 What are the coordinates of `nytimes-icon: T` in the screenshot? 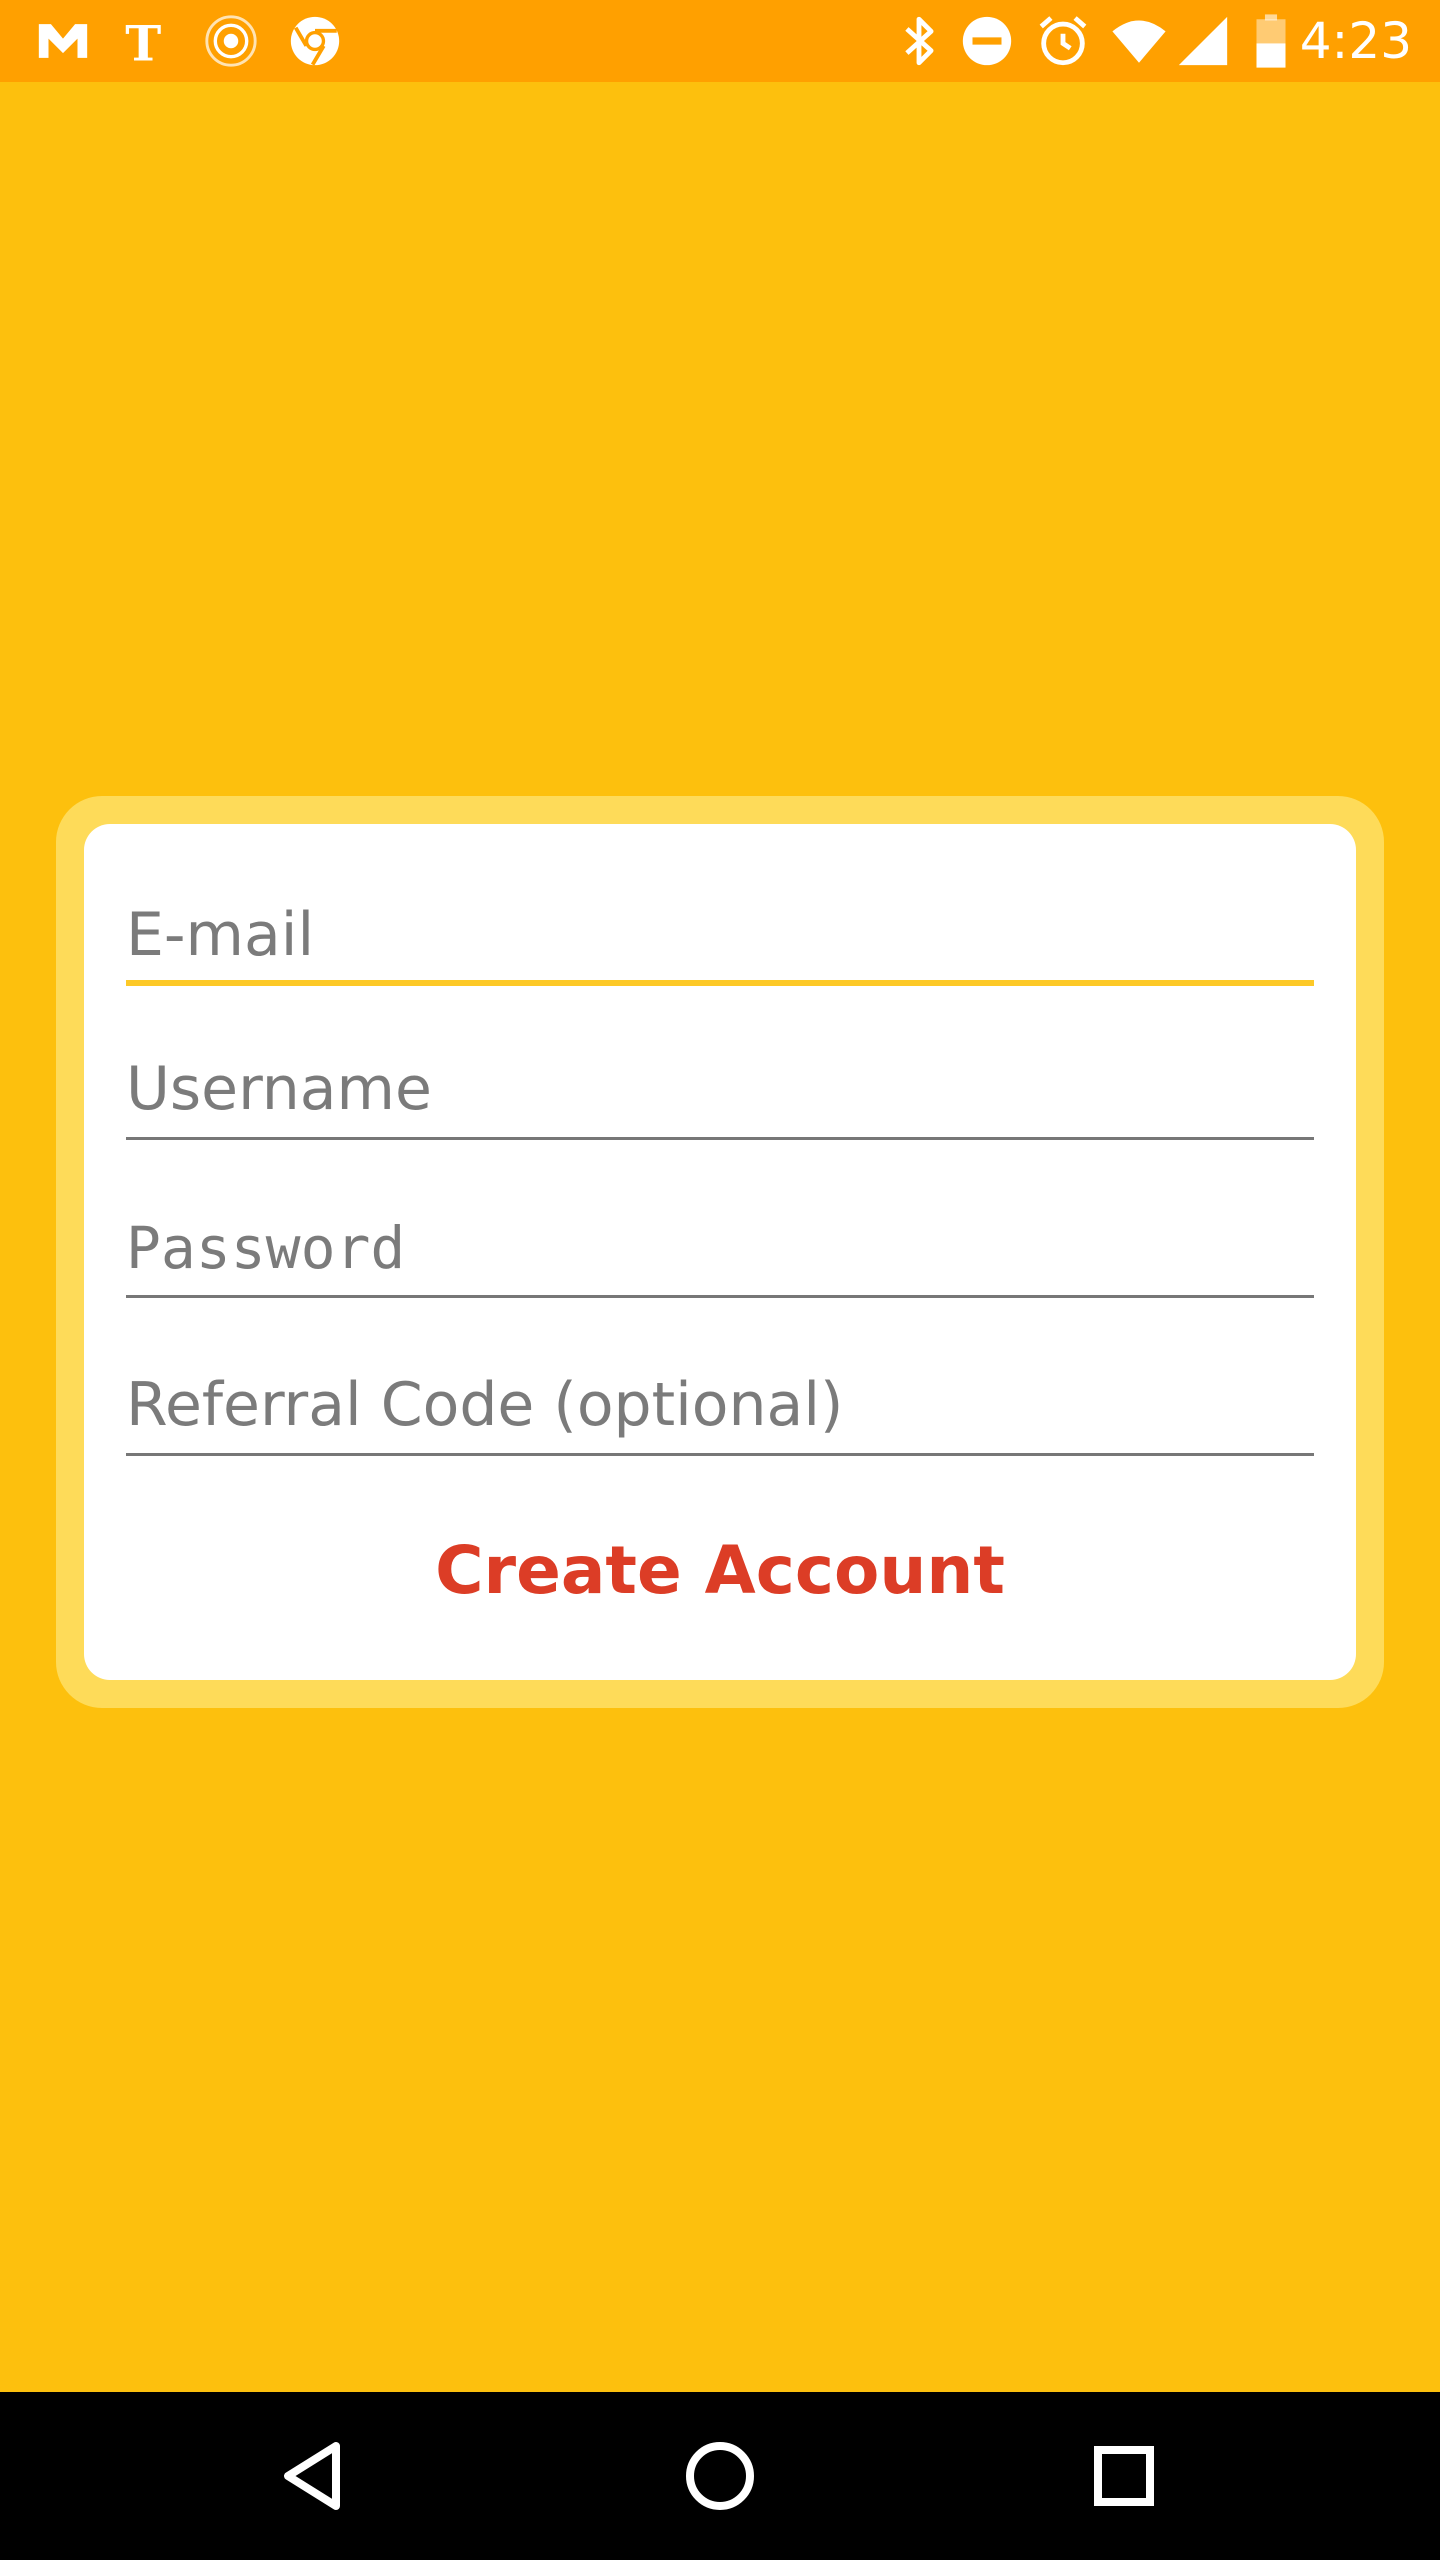 It's located at (147, 41).